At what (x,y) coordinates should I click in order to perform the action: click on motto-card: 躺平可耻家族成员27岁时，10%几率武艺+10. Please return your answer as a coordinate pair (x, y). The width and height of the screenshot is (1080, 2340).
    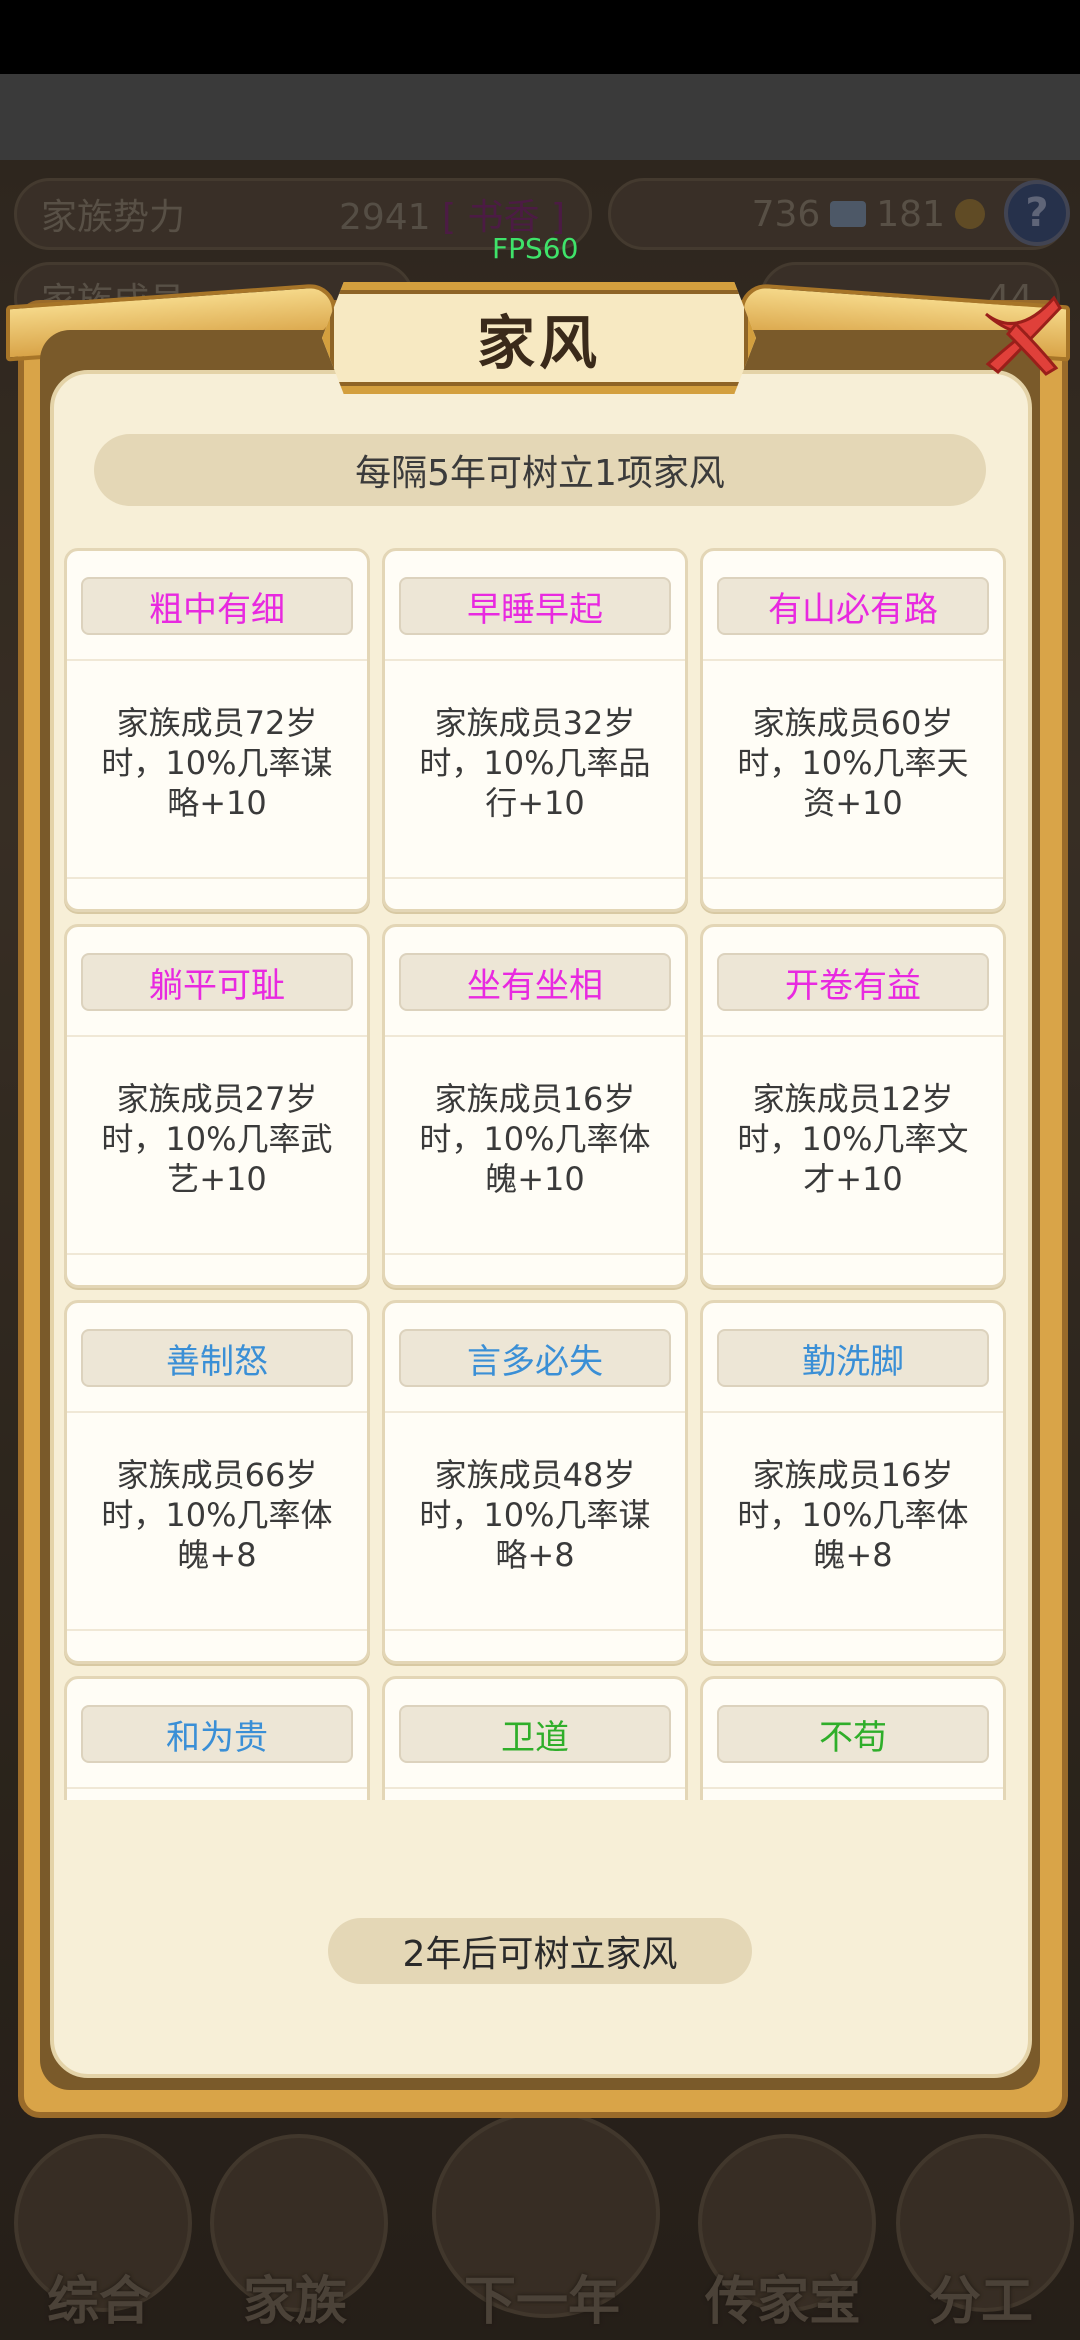
    Looking at the image, I should click on (217, 1106).